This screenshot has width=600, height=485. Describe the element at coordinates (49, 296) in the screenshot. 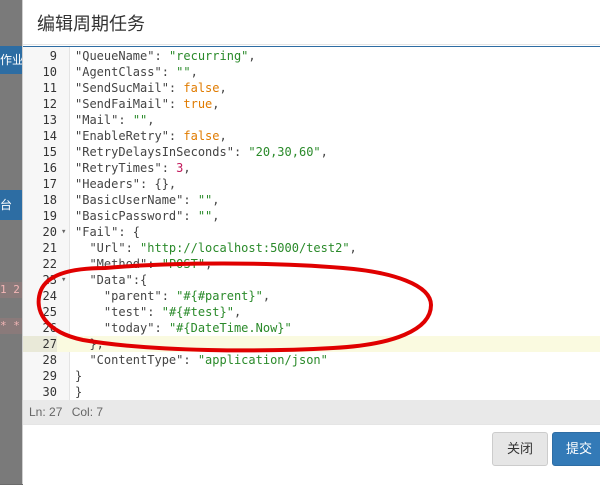

I see `line-number: 24` at that location.